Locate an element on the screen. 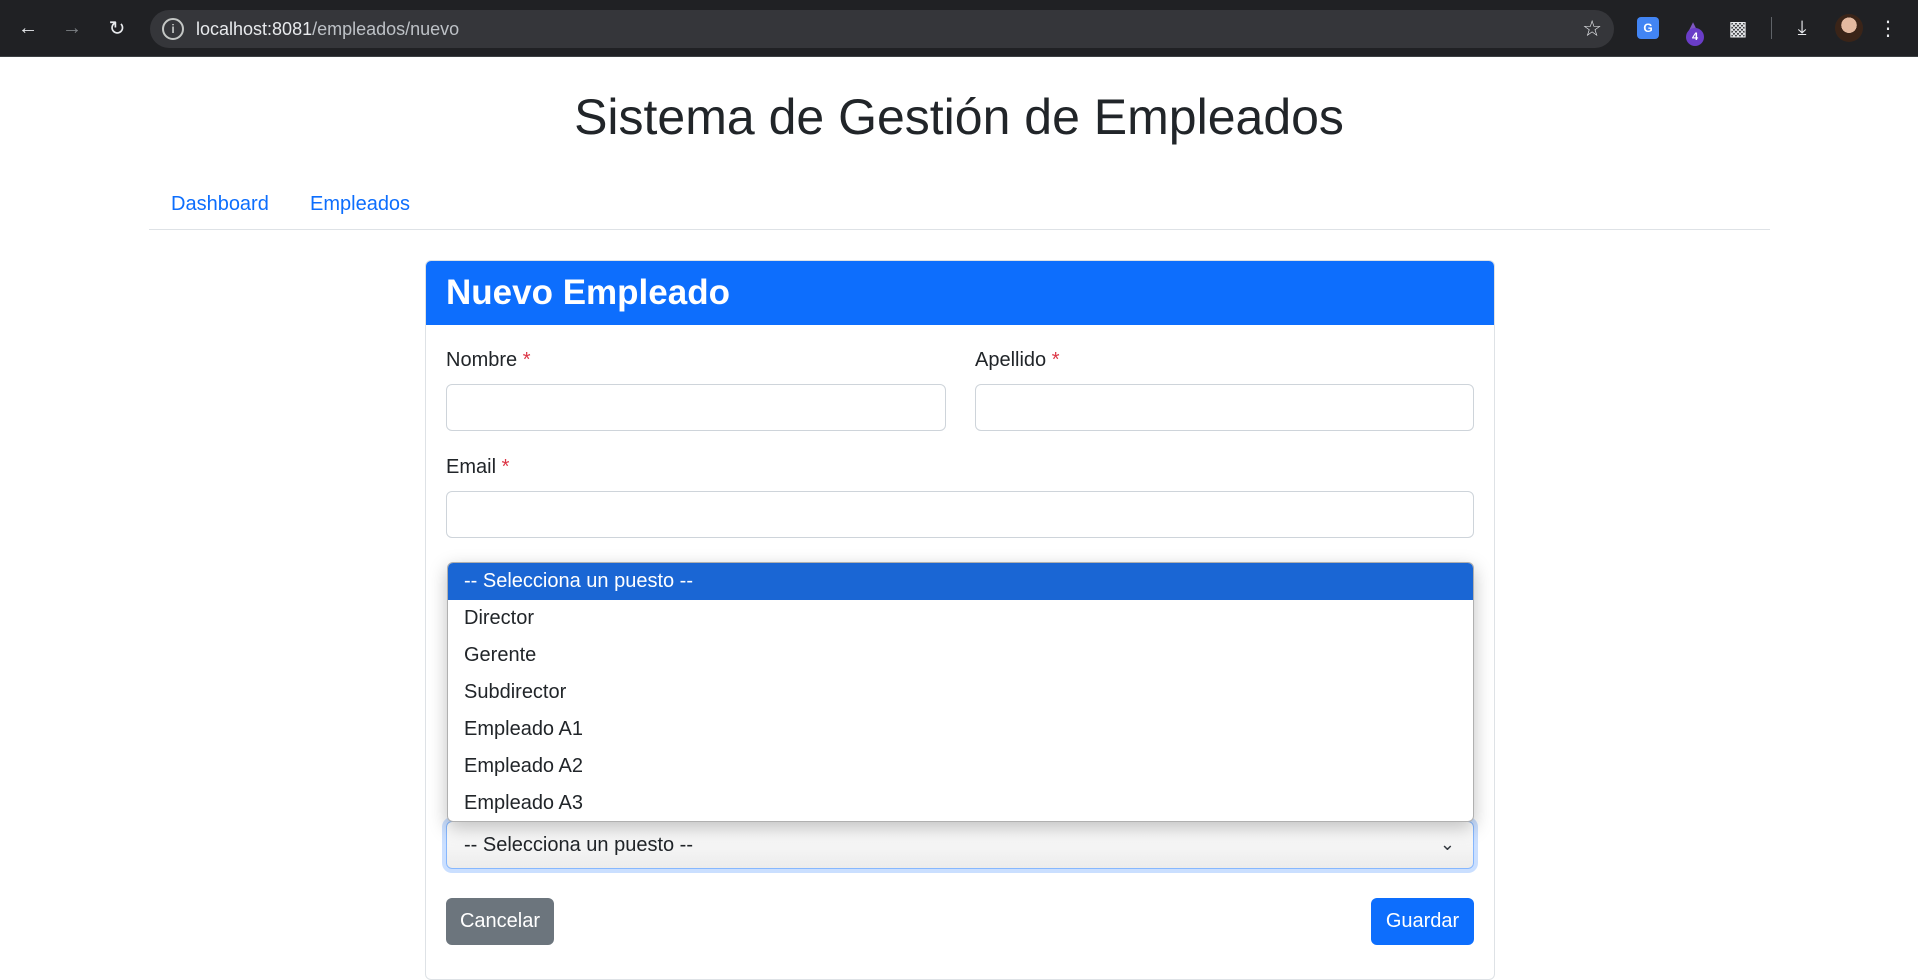 The width and height of the screenshot is (1918, 980). apellido-label-text: Apellido is located at coordinates (1011, 360).